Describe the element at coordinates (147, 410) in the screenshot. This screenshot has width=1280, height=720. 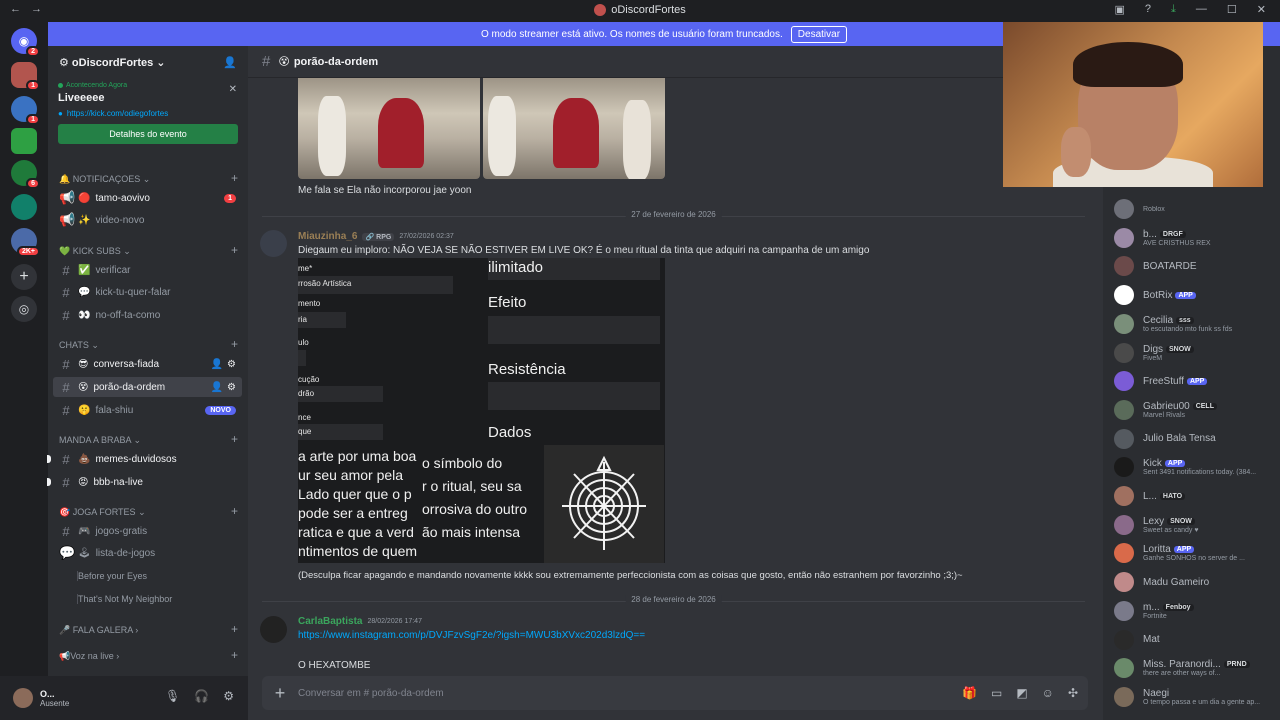
I see `channel-fala-shiu: # 🤫 fala-shiu NOVO` at that location.